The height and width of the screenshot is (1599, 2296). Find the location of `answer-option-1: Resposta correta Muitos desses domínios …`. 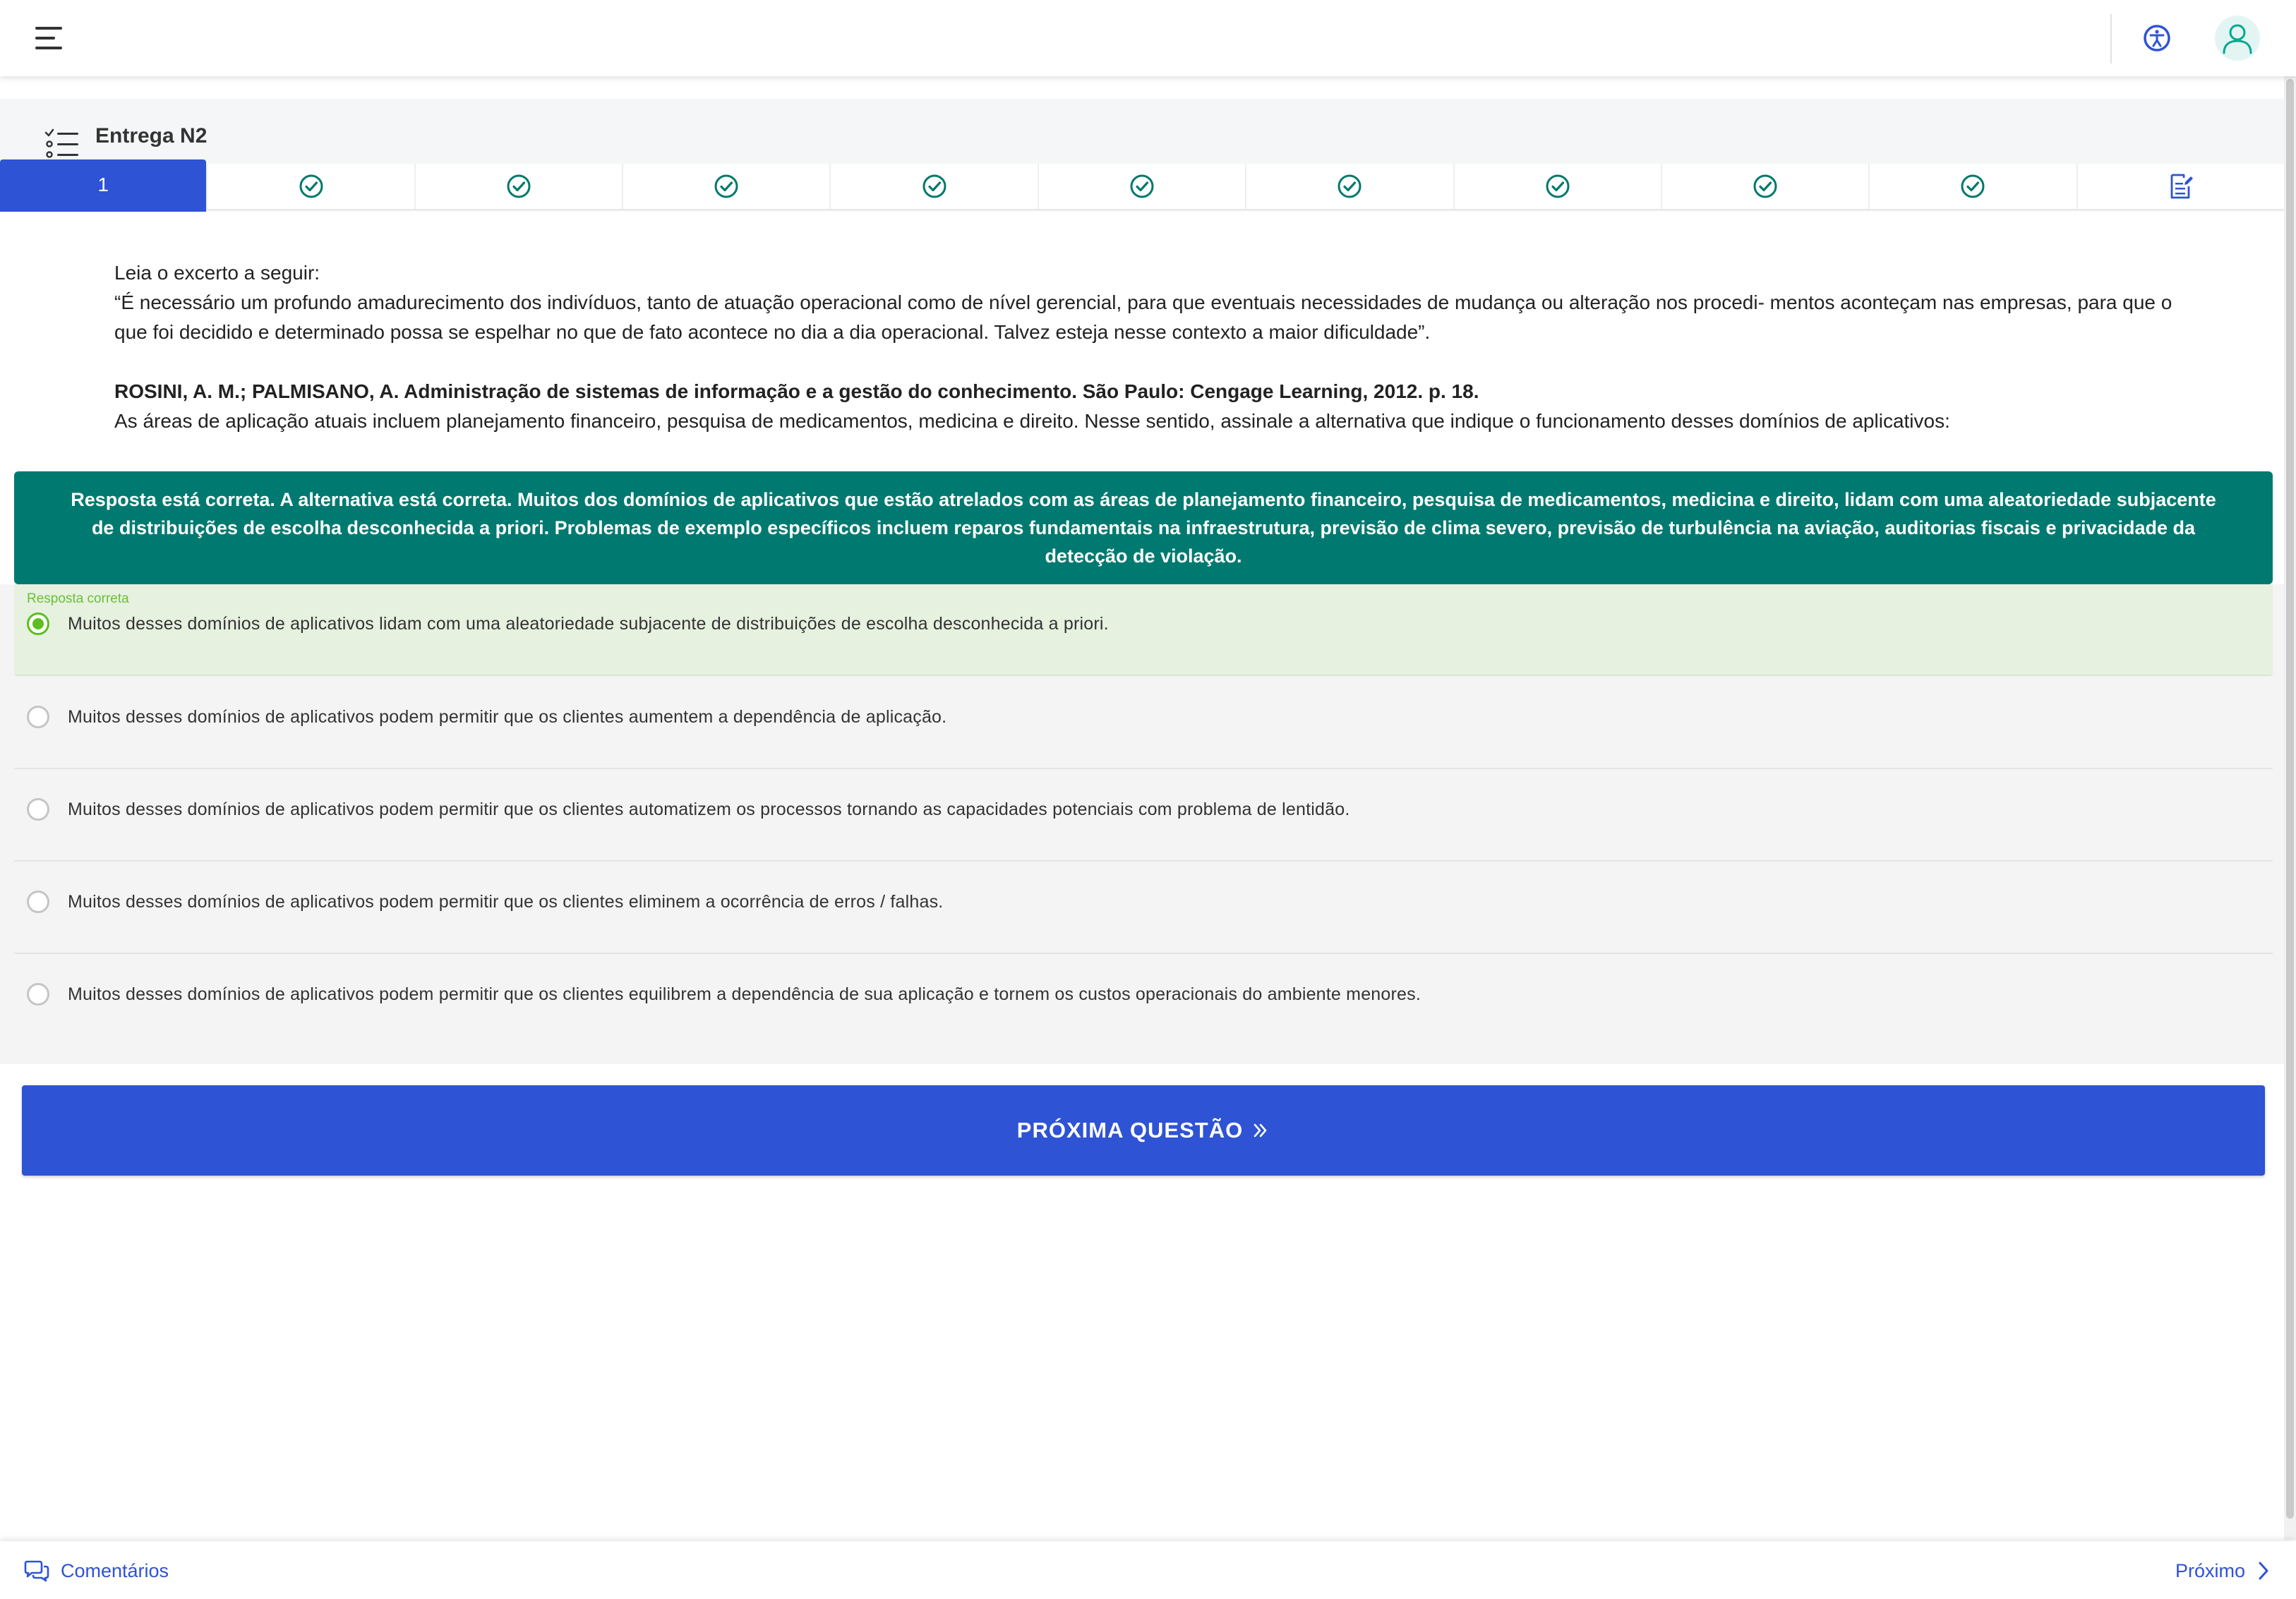

answer-option-1: Resposta correta Muitos desses domínios … is located at coordinates (1143, 630).